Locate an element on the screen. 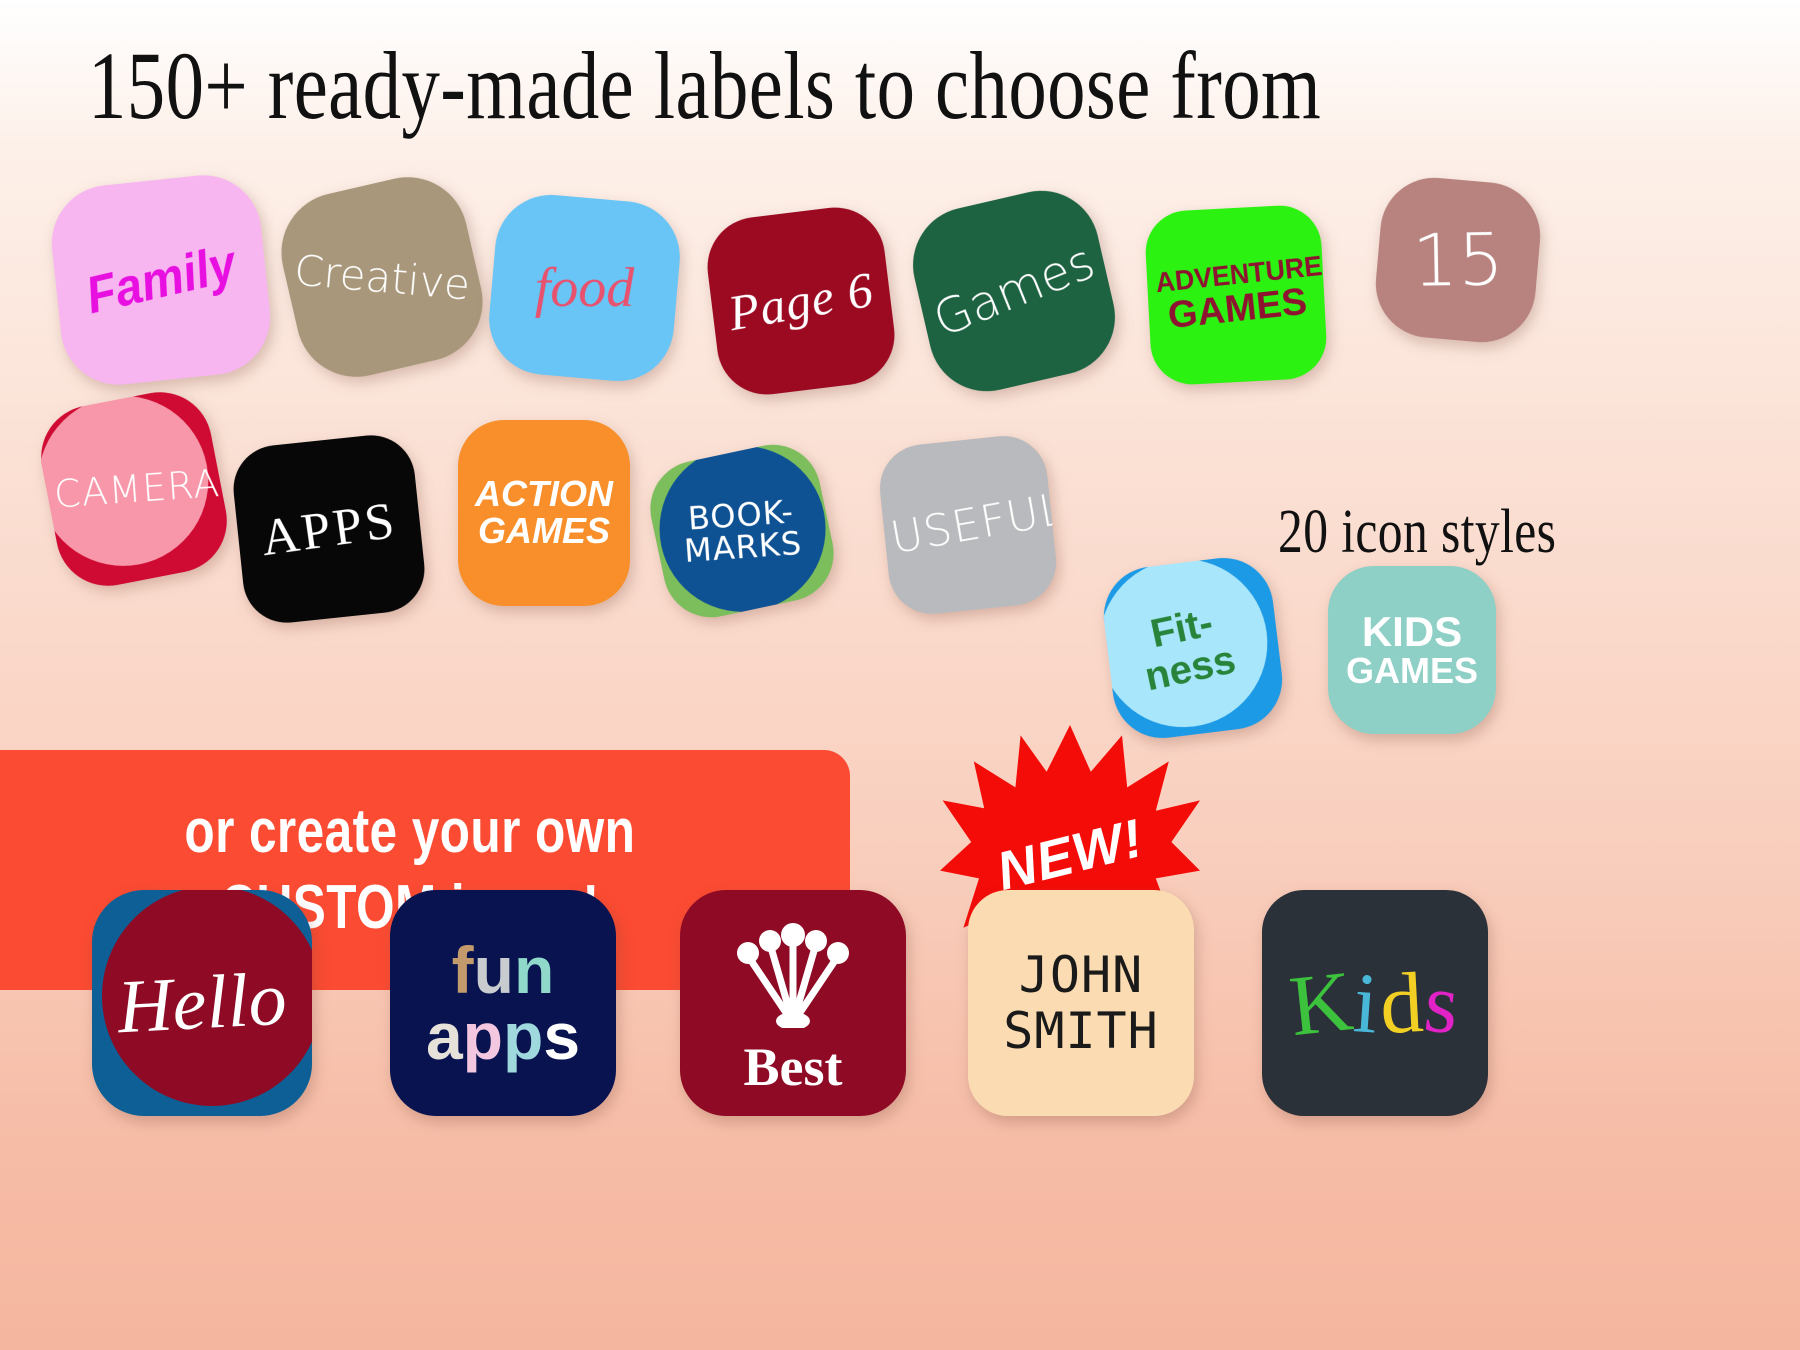 The height and width of the screenshot is (1350, 1800). label-tile-best: Best is located at coordinates (793, 1003).